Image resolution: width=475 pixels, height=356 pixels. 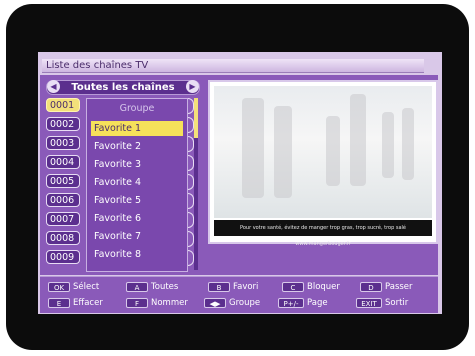 What do you see at coordinates (63, 238) in the screenshot?
I see `channel-number: 0008` at bounding box center [63, 238].